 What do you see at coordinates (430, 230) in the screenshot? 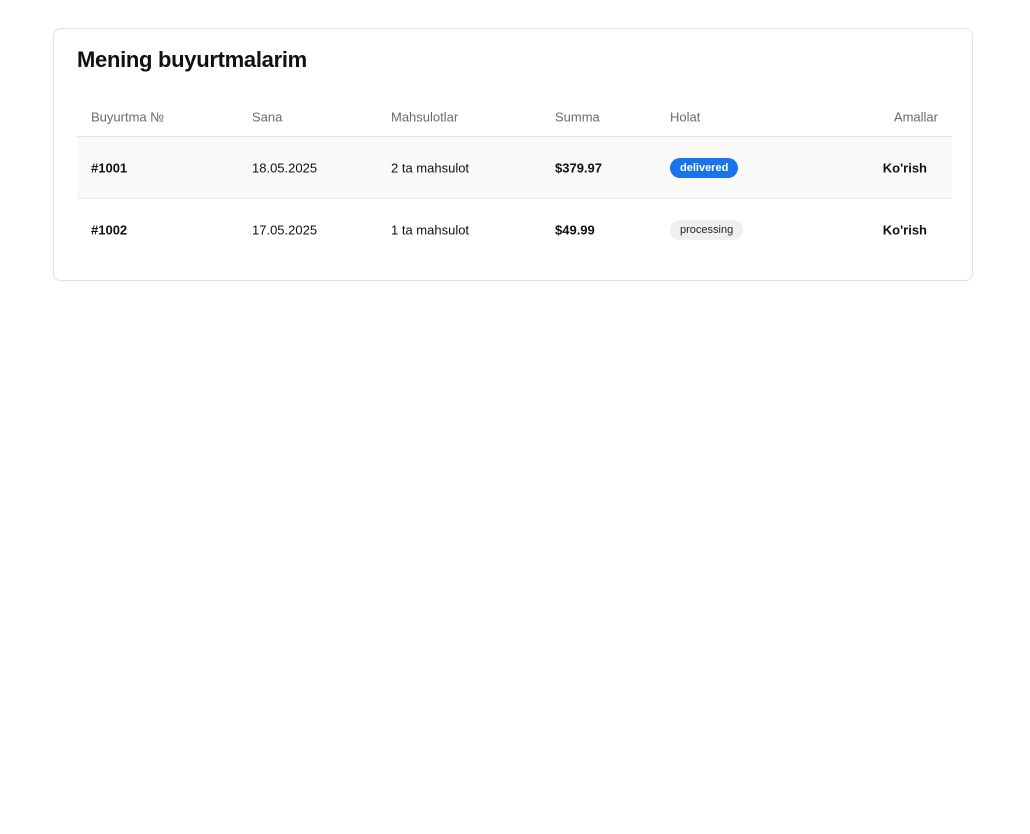
I see `order-products: 1 ta mahsulot` at bounding box center [430, 230].